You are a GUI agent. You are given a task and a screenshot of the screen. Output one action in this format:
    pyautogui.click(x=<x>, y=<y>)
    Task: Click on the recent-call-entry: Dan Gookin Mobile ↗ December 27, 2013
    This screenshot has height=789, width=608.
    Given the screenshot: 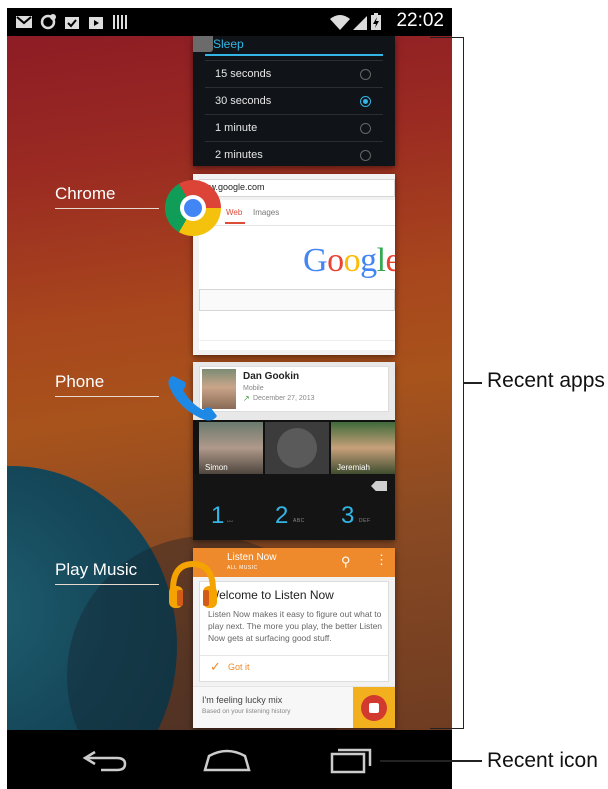 What is the action you would take?
    pyautogui.click(x=294, y=389)
    